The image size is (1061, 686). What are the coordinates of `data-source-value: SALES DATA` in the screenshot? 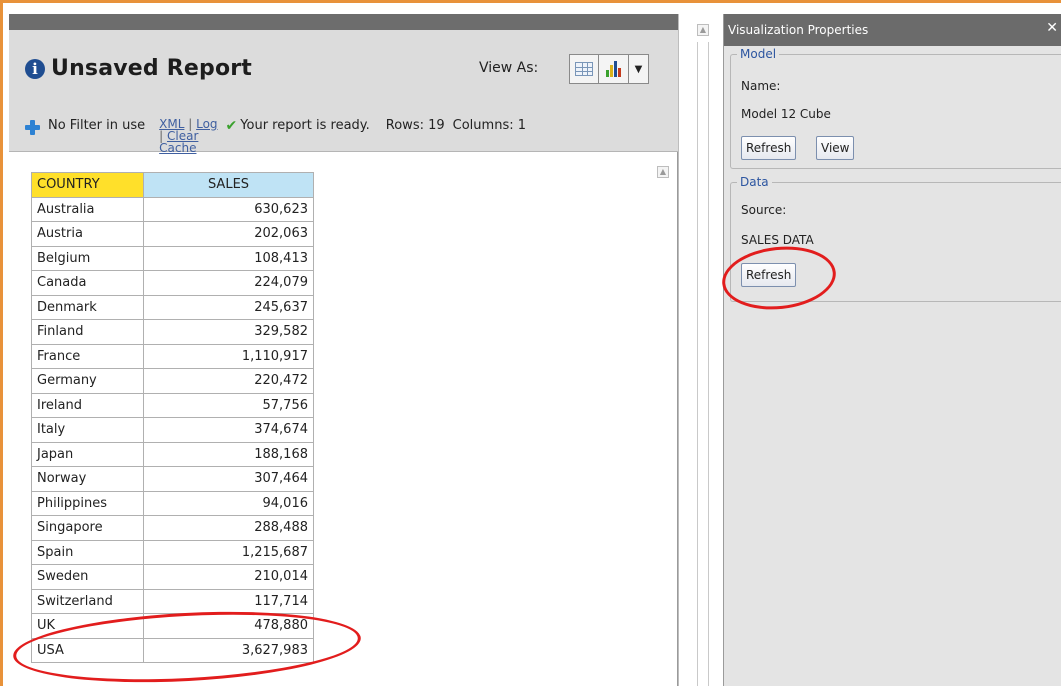 It's located at (777, 240).